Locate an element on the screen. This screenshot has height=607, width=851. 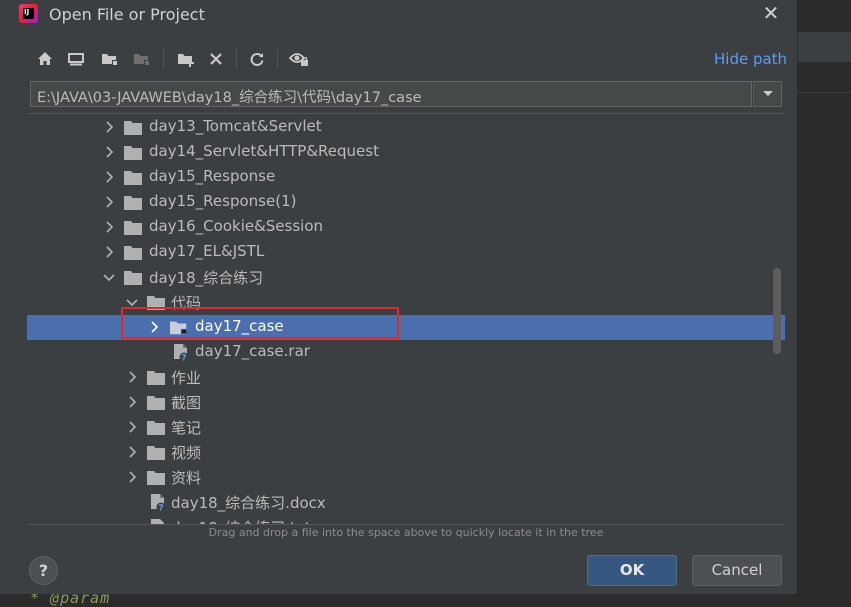
refresh-icon is located at coordinates (257, 59).